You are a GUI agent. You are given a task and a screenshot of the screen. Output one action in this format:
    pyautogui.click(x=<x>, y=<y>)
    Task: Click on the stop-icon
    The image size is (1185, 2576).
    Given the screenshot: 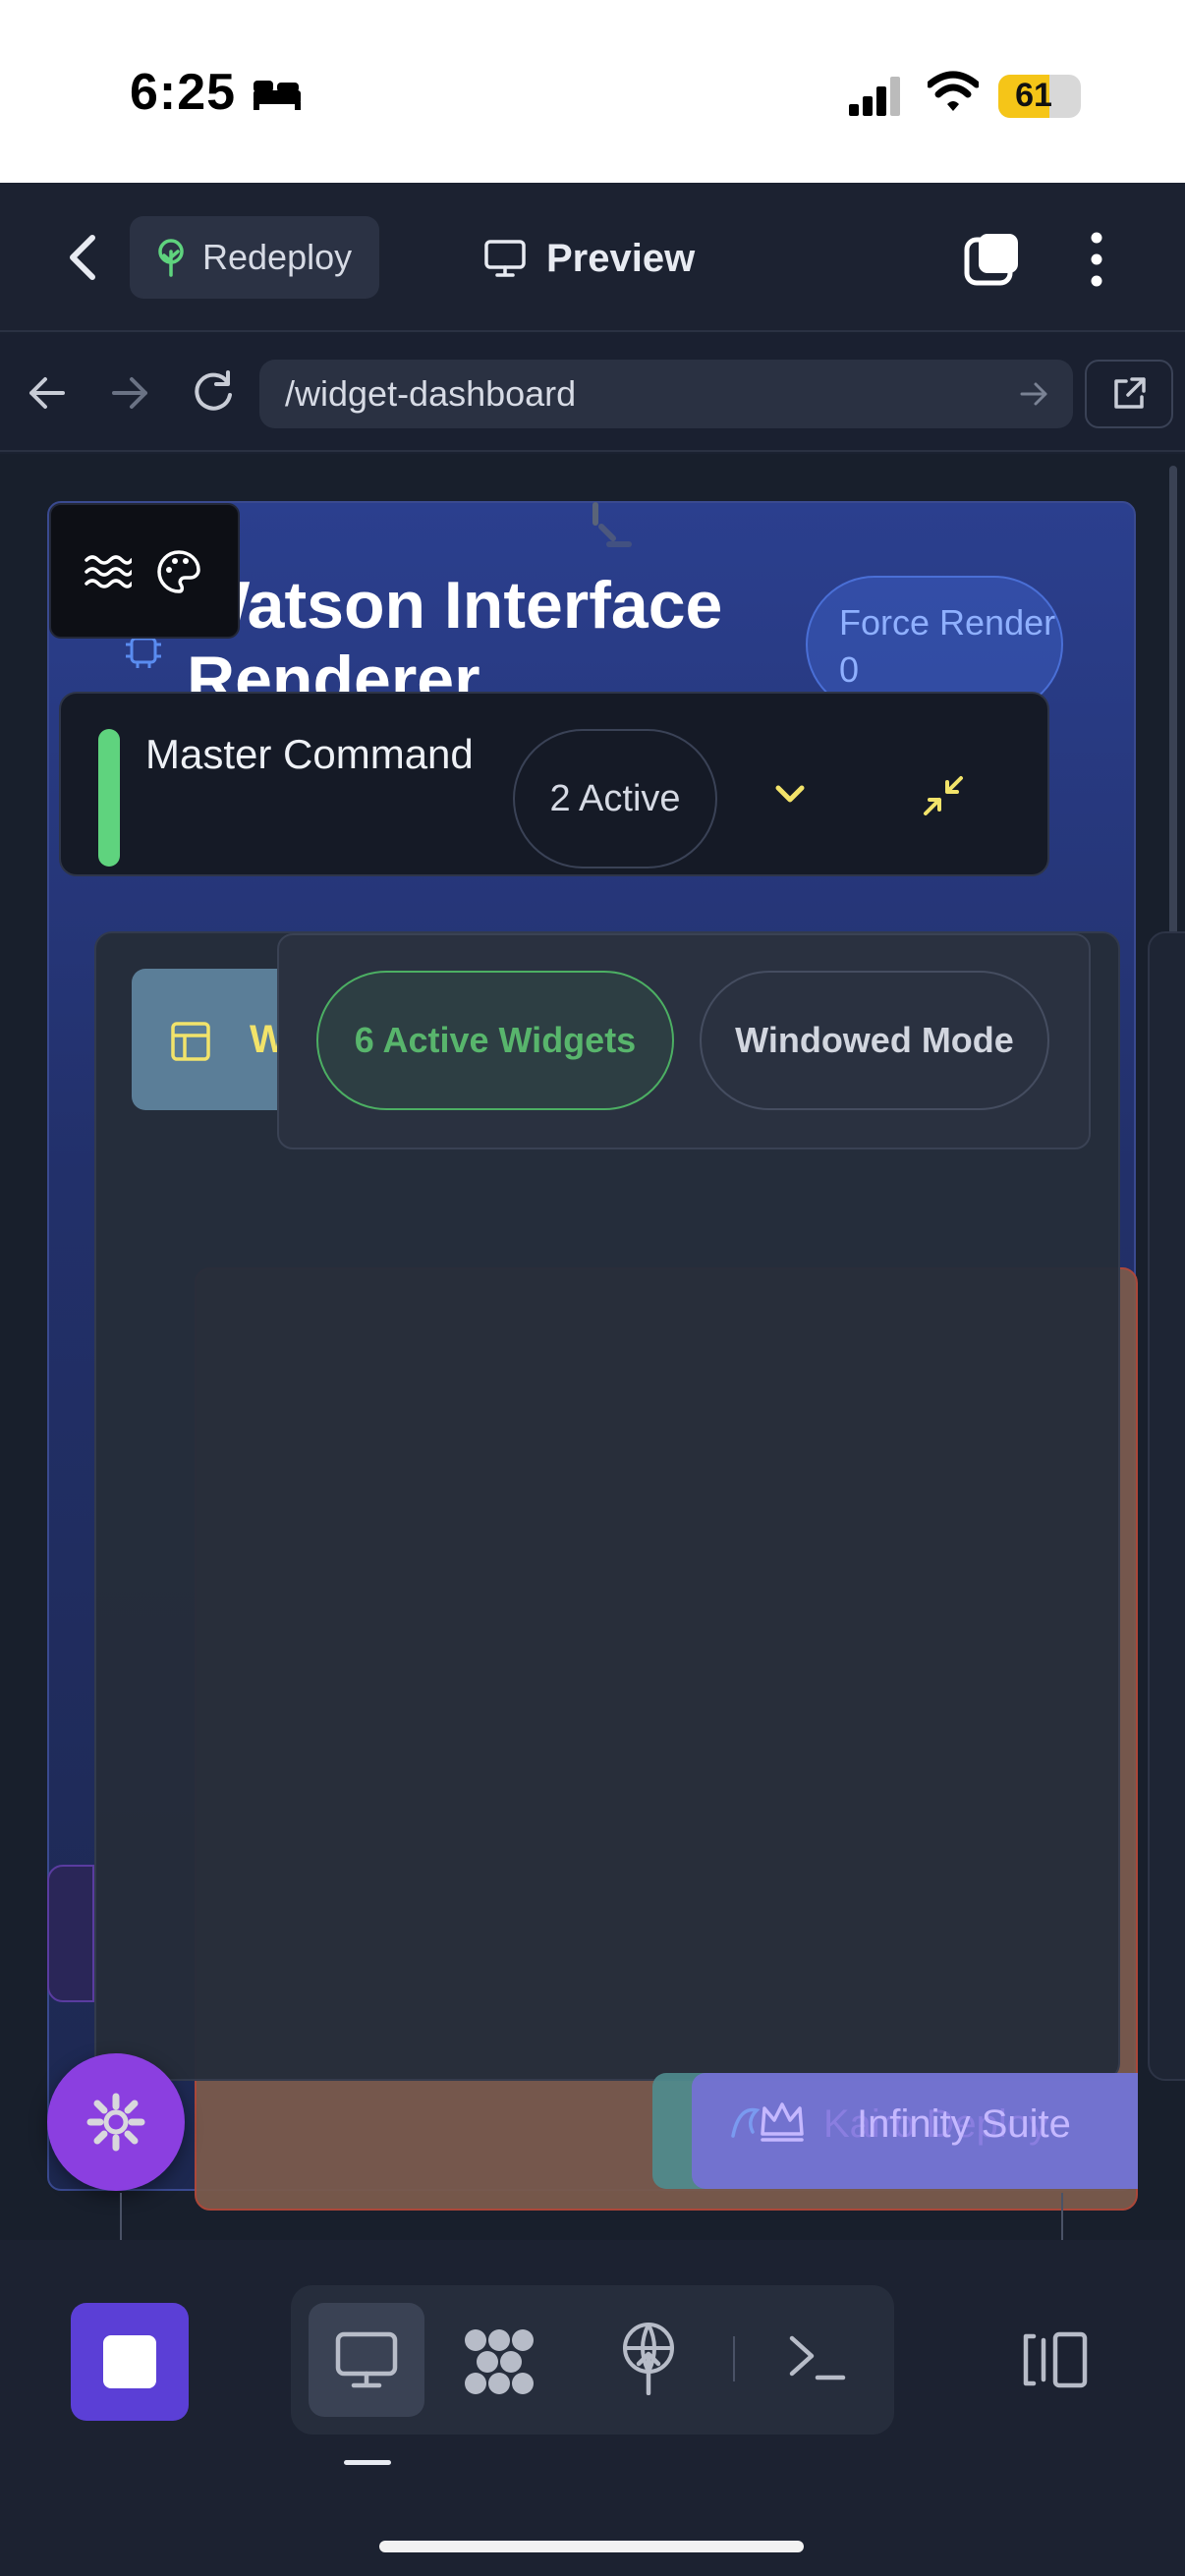 What is the action you would take?
    pyautogui.click(x=130, y=2361)
    